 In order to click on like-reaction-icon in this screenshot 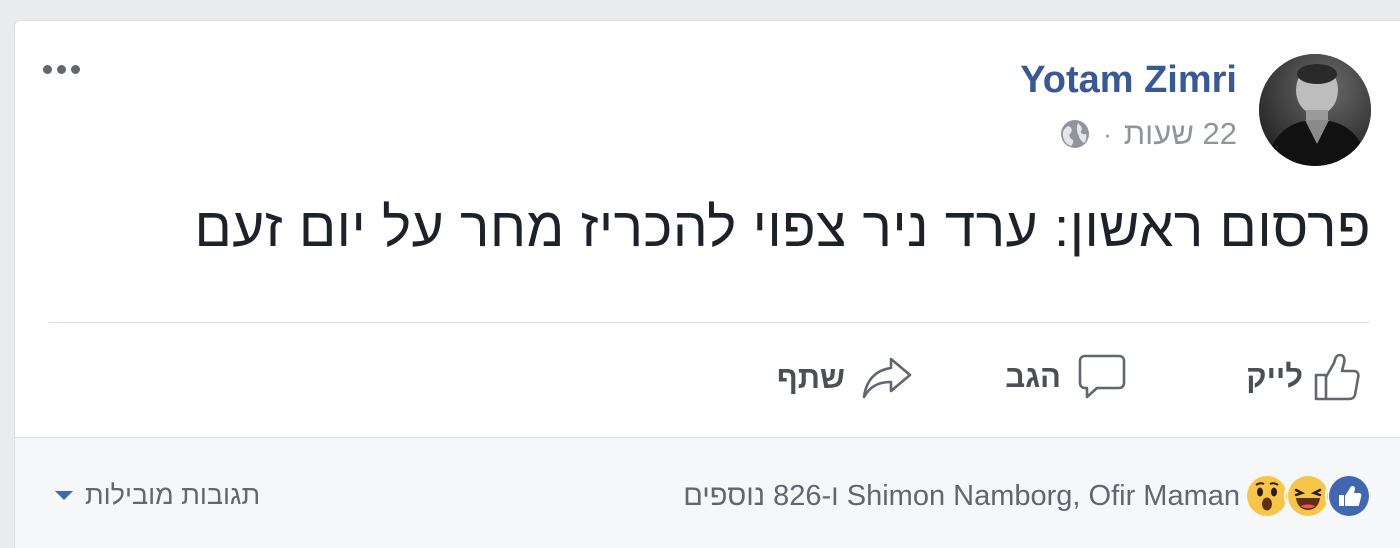, I will do `click(1349, 496)`.